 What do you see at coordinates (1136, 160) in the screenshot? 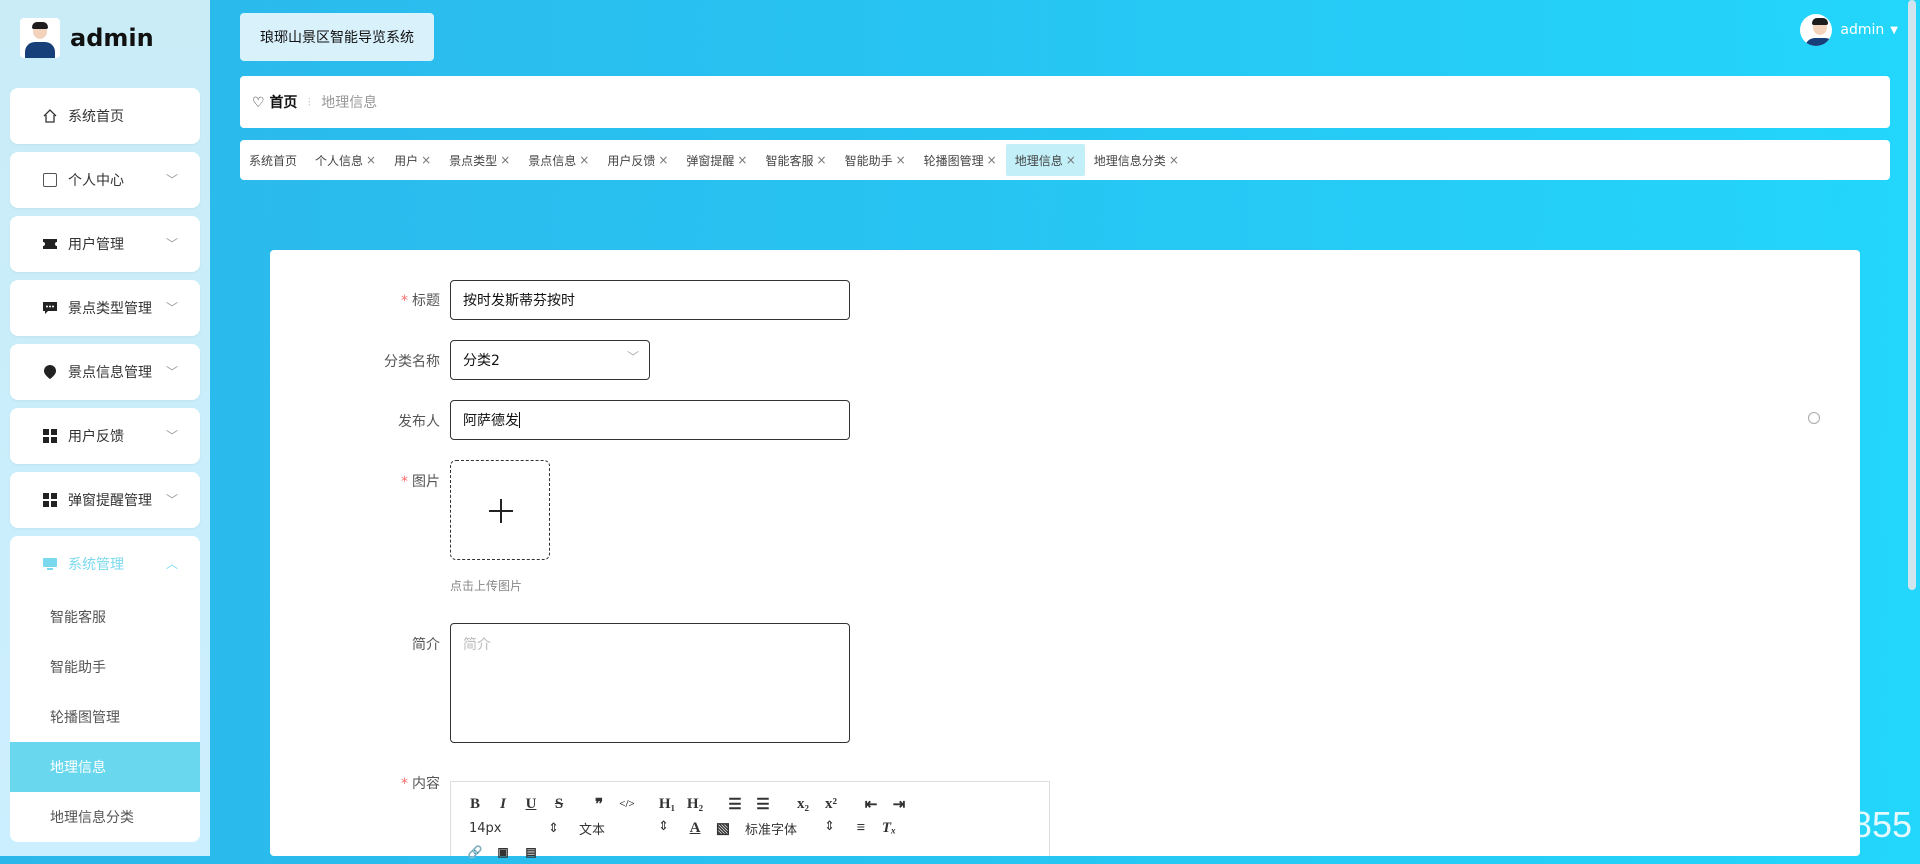
I see `tab-geo-info-category: 地理信息分类 ×` at bounding box center [1136, 160].